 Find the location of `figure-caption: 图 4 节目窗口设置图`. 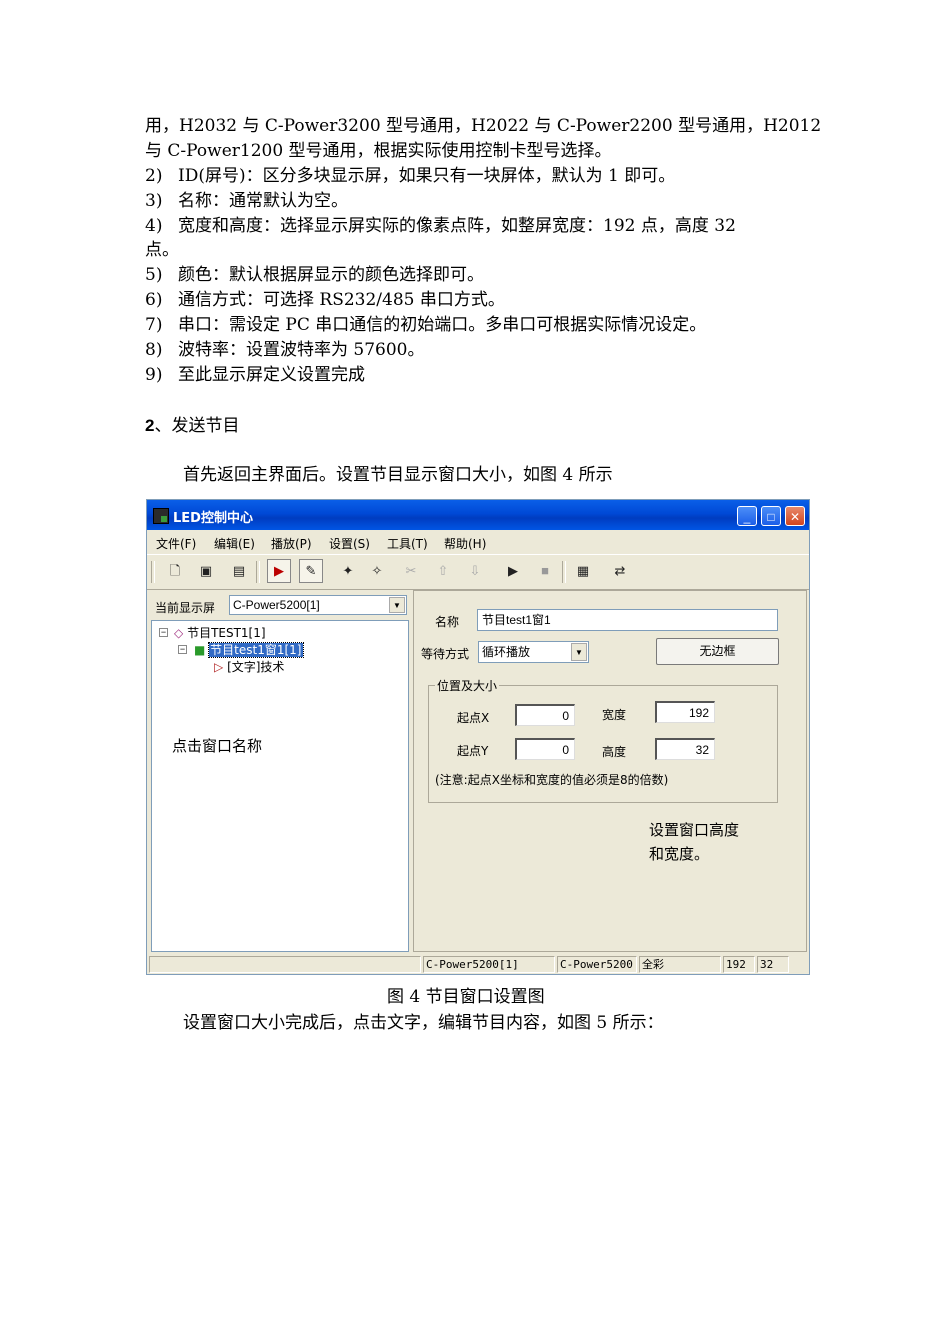

figure-caption: 图 4 节目窗口设置图 is located at coordinates (466, 997).